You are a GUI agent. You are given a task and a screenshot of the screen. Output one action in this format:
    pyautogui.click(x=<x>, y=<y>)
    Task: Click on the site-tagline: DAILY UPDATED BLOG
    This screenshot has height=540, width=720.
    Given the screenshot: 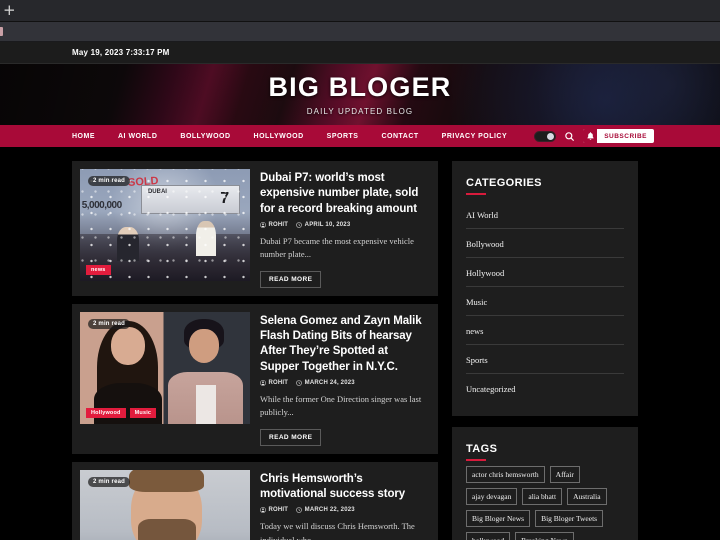 What is the action you would take?
    pyautogui.click(x=360, y=111)
    